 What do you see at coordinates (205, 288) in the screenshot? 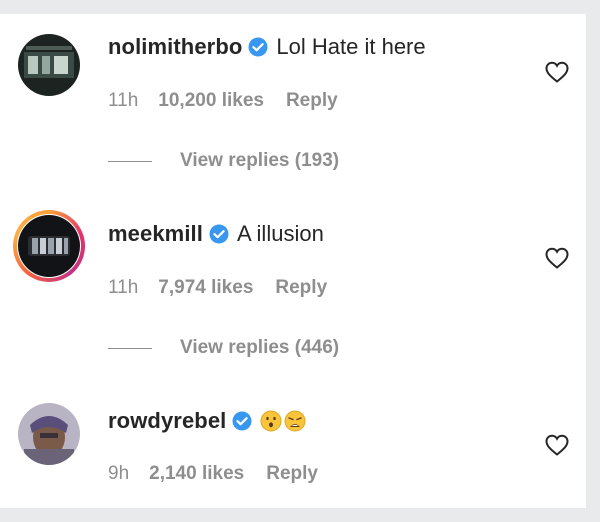
I see `likes-count: 7,974 likes` at bounding box center [205, 288].